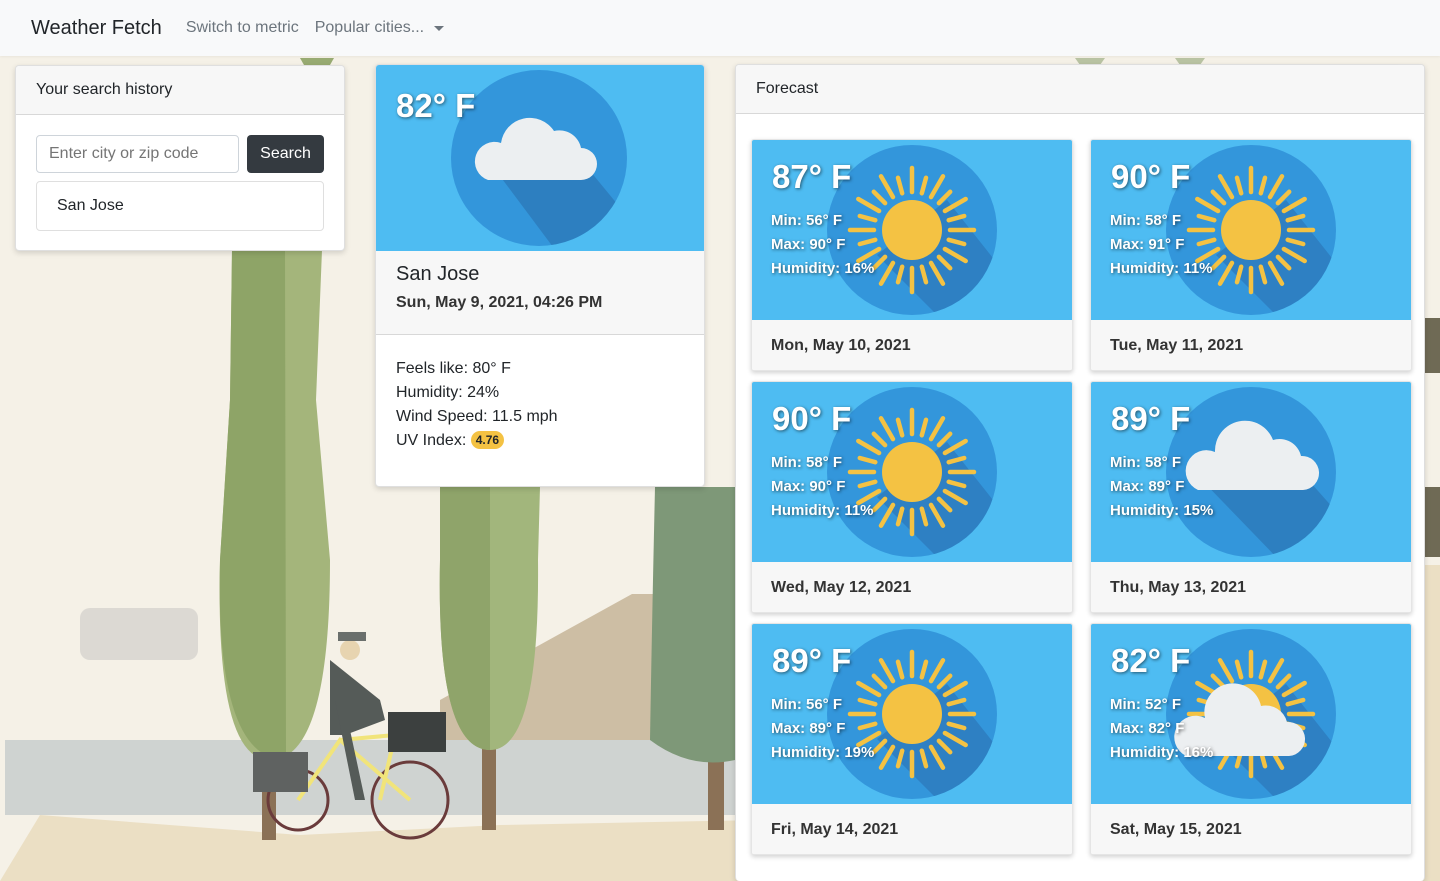 This screenshot has width=1440, height=881. Describe the element at coordinates (487, 440) in the screenshot. I see `uv-index-badge: 4.76` at that location.